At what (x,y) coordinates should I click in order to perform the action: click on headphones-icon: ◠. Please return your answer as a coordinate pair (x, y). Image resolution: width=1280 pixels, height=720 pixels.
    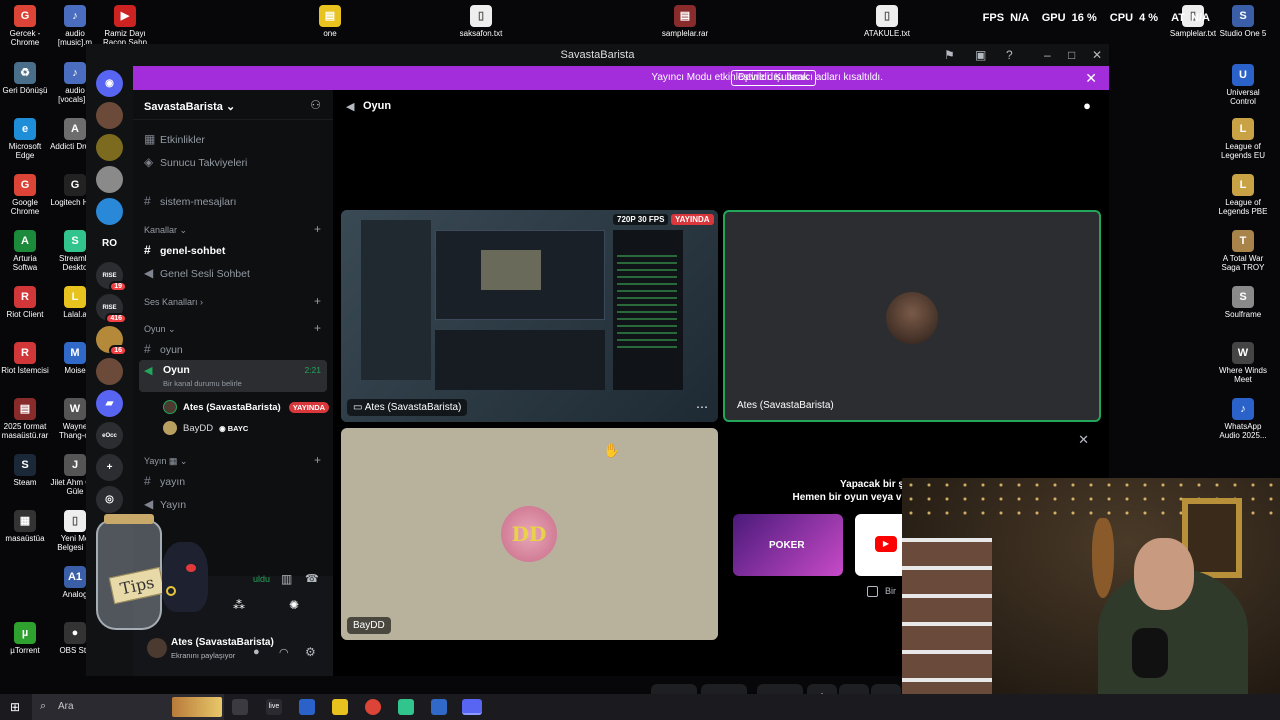
    Looking at the image, I should click on (284, 652).